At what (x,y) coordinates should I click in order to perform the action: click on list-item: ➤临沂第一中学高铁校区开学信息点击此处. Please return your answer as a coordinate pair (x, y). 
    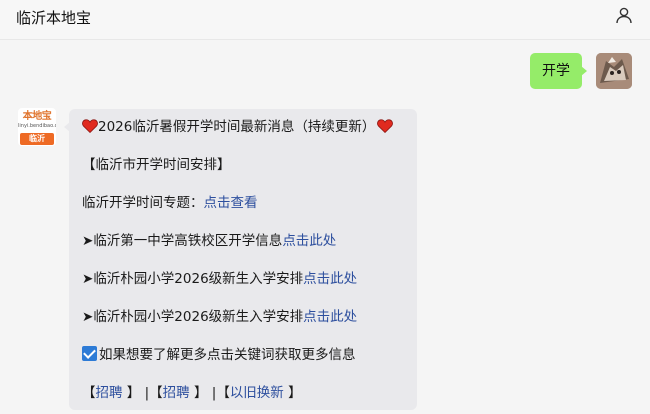
    Looking at the image, I should click on (209, 241).